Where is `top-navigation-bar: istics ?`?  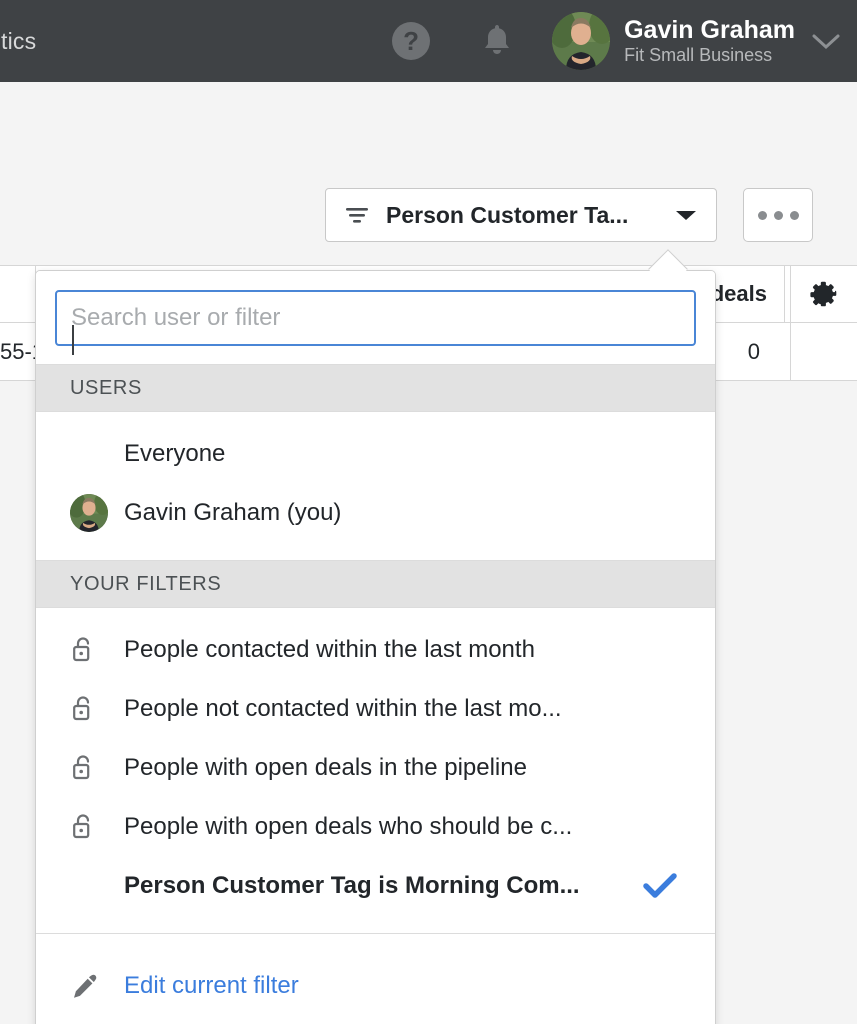
top-navigation-bar: istics ? is located at coordinates (428, 41).